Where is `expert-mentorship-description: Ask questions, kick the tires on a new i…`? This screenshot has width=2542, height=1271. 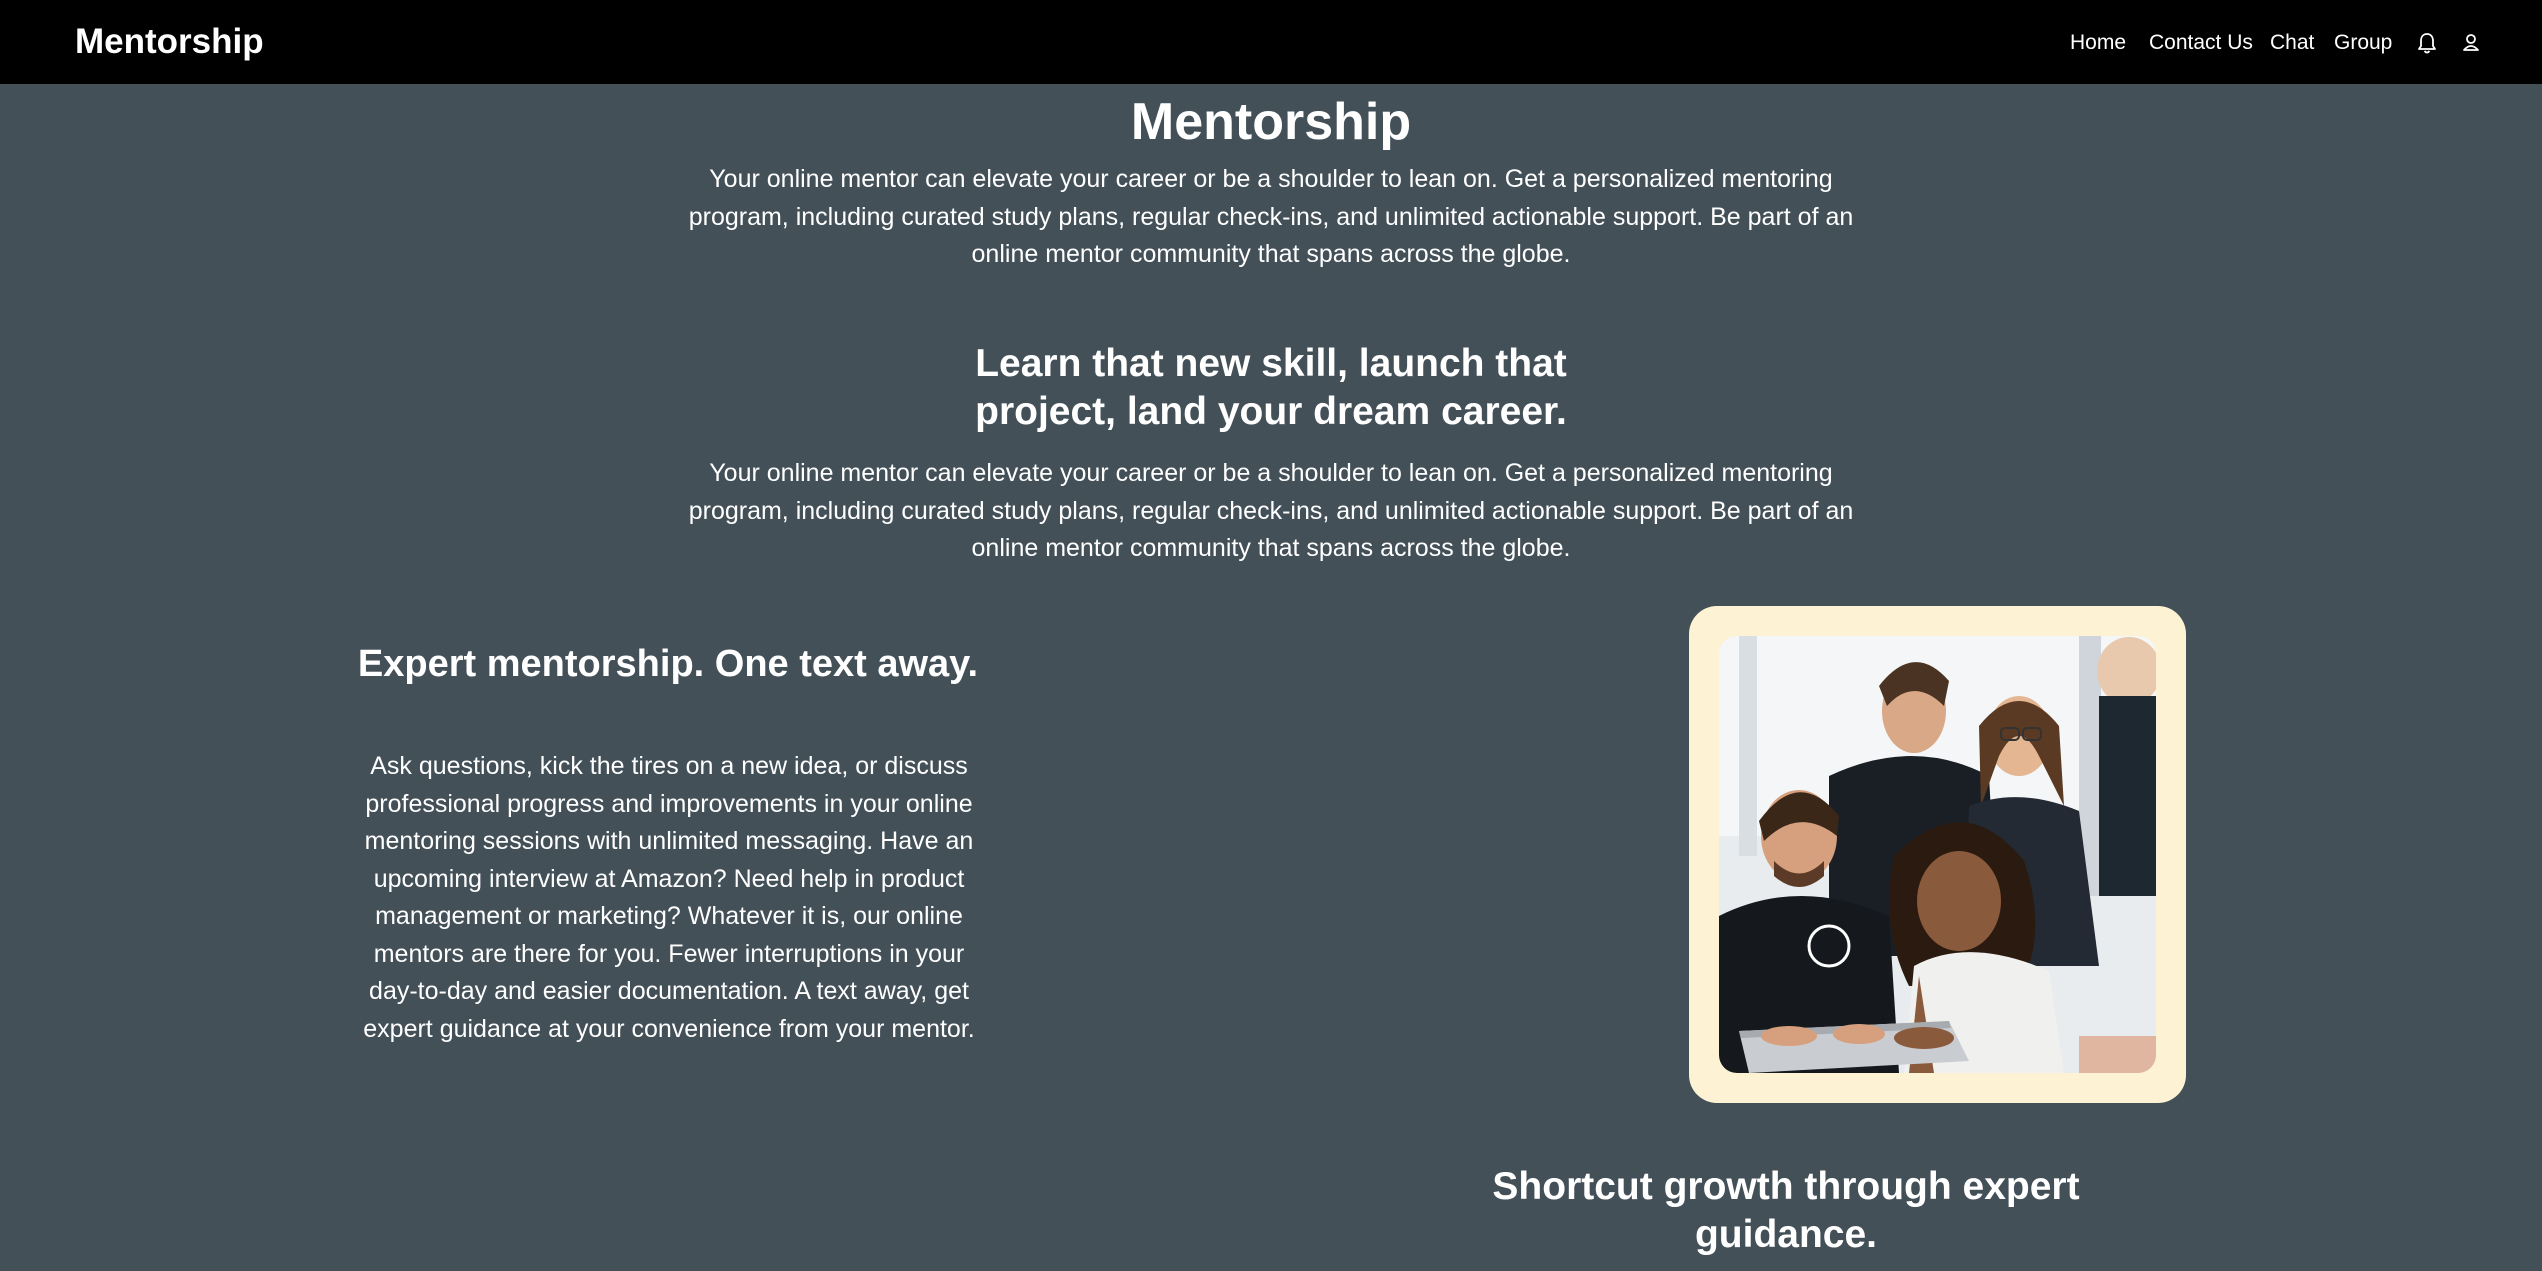
expert-mentorship-description: Ask questions, kick the tires on a new i… is located at coordinates (669, 897).